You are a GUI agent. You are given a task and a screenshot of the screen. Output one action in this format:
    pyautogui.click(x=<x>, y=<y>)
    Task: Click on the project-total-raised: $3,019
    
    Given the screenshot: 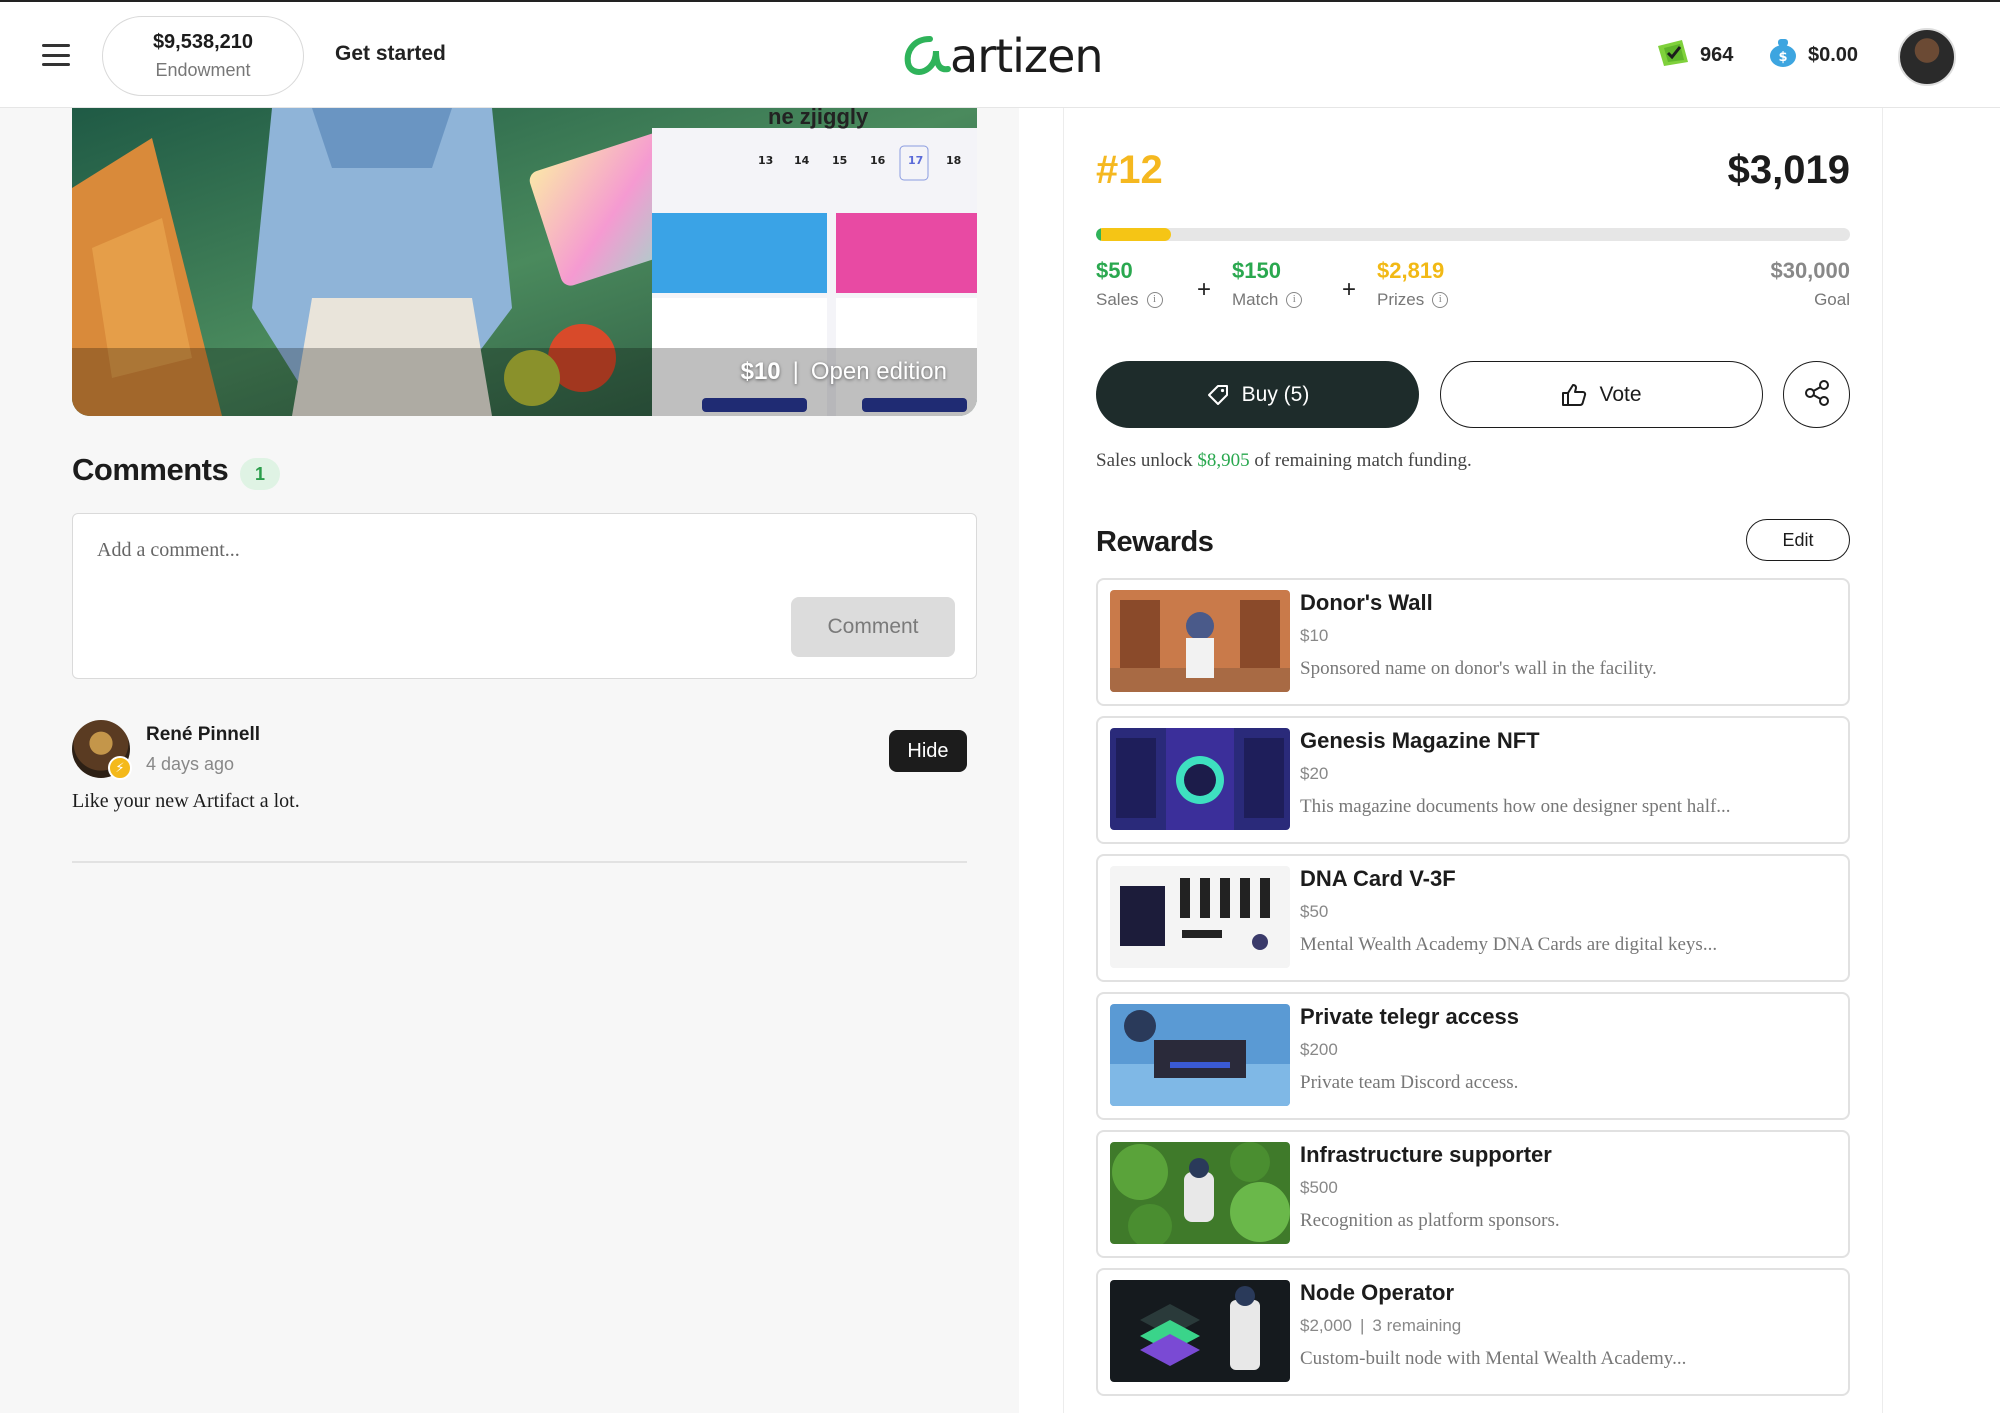 What is the action you would take?
    pyautogui.click(x=1788, y=170)
    